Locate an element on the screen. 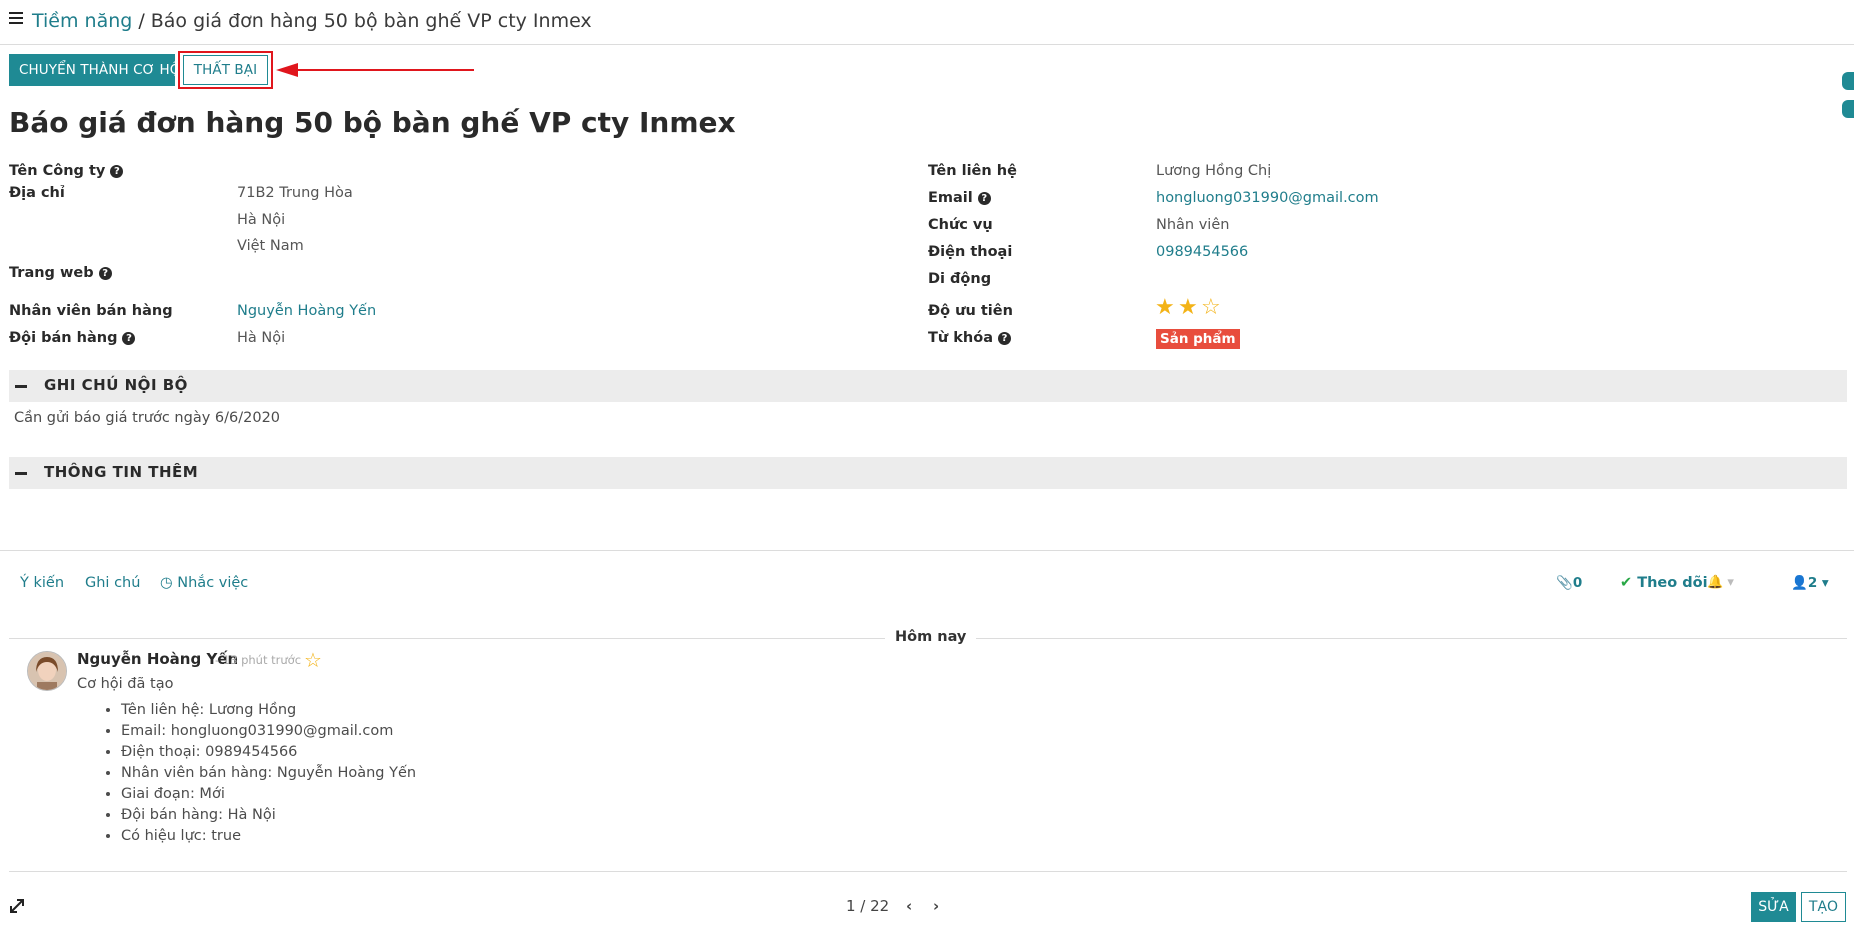 The width and height of the screenshot is (1854, 928). chevron-right-icon: › is located at coordinates (936, 906).